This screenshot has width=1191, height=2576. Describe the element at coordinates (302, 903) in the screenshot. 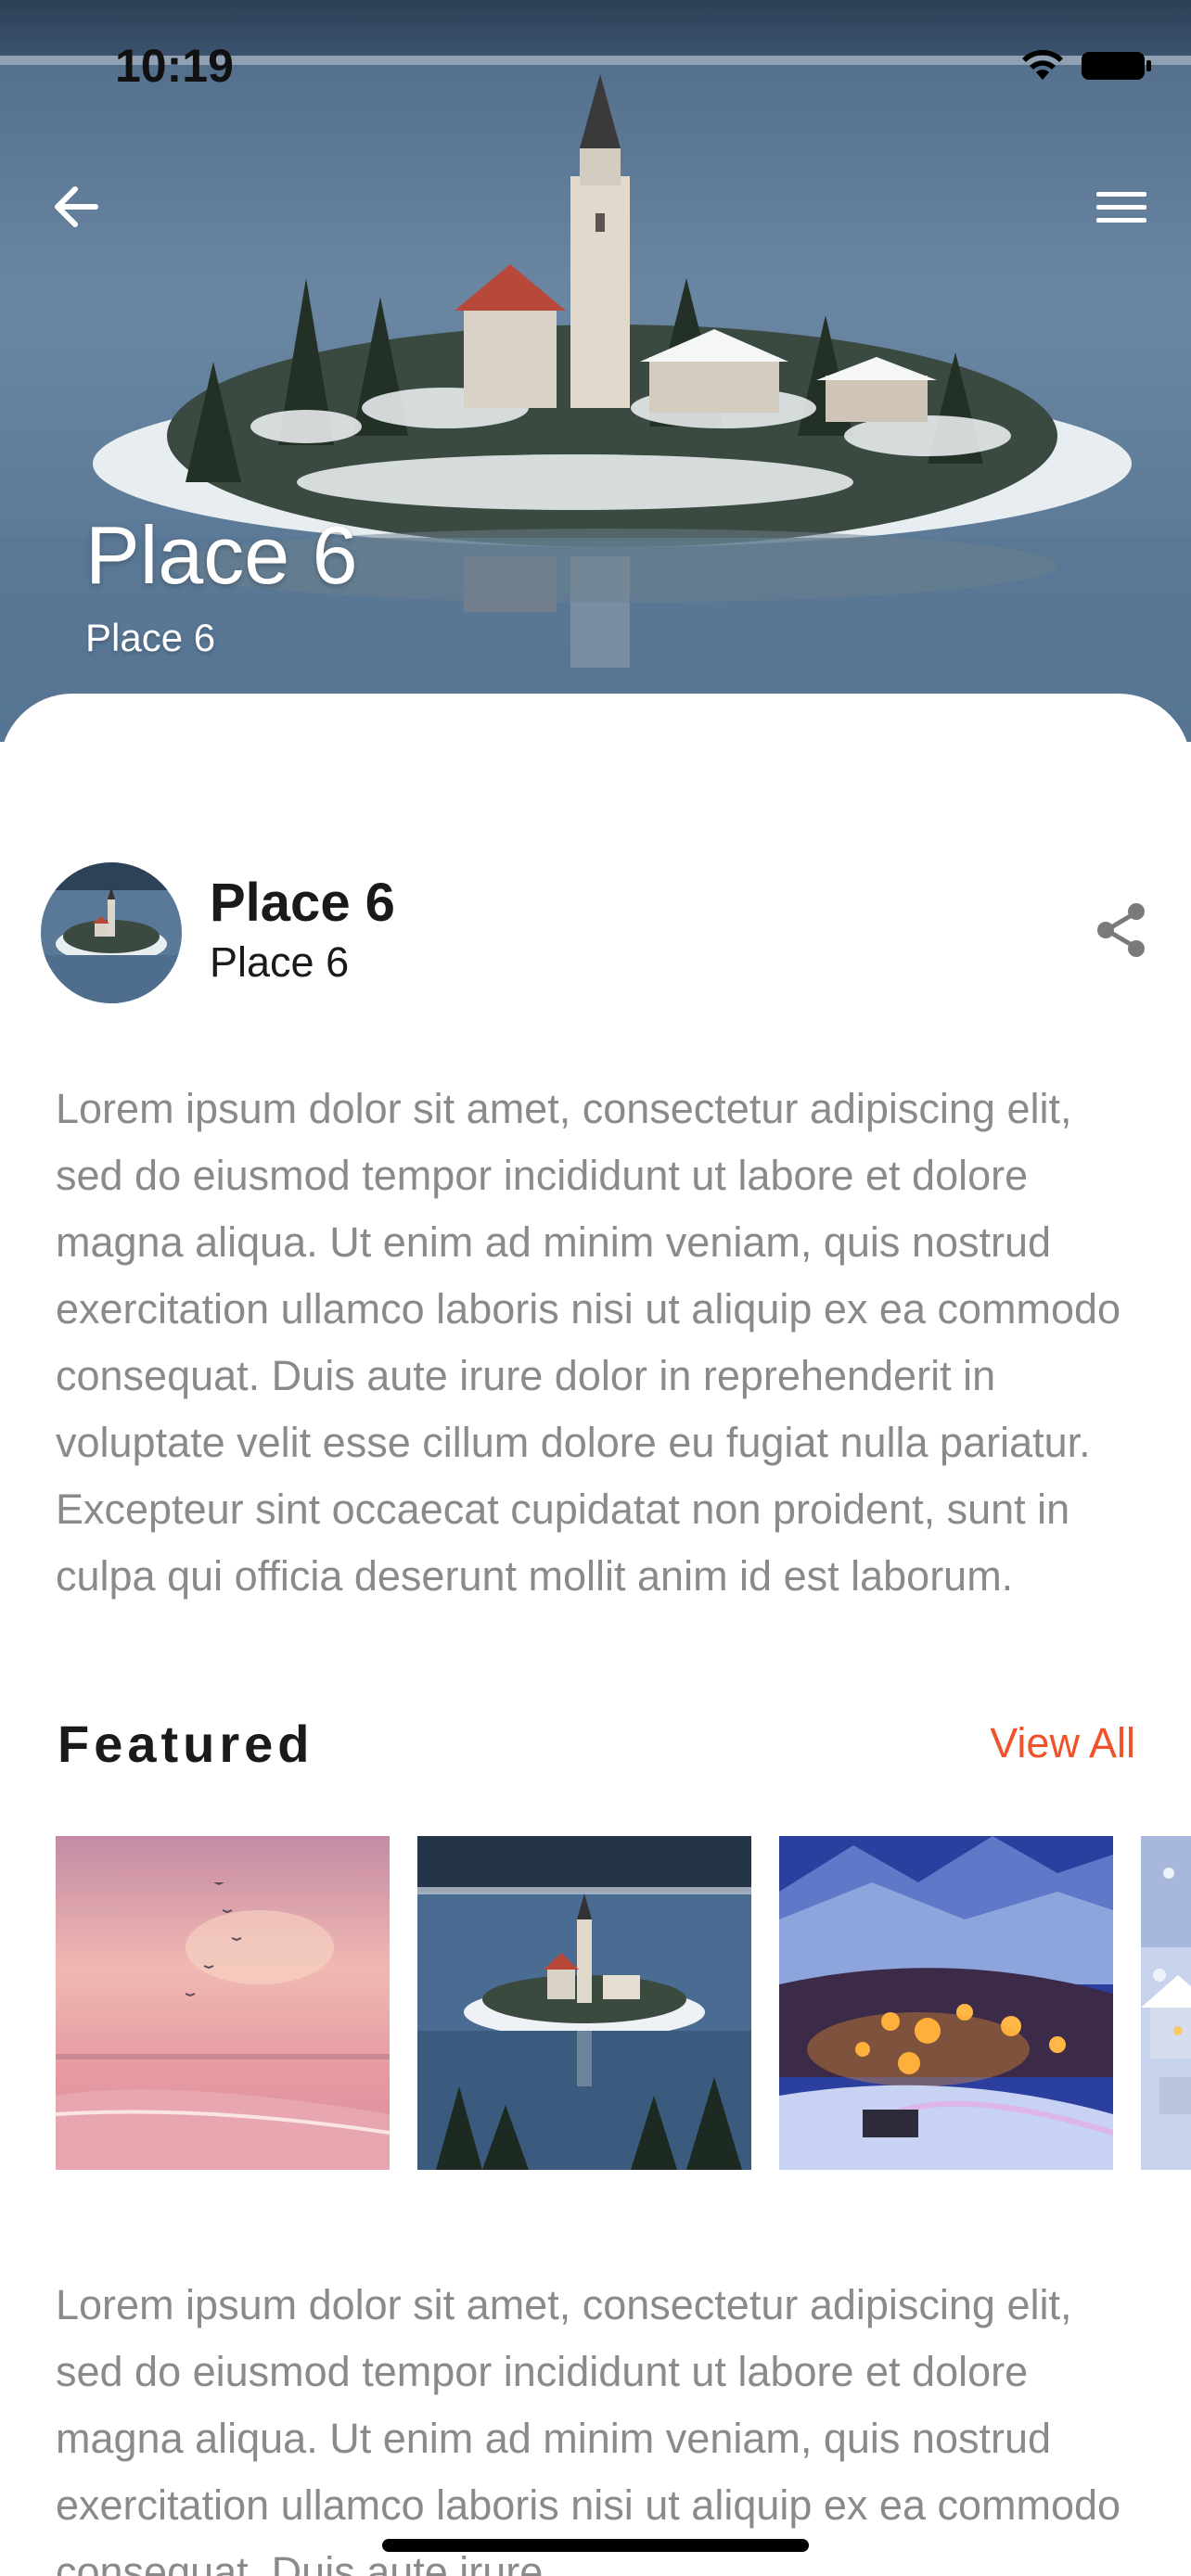

I see `place-name: Place 6` at that location.